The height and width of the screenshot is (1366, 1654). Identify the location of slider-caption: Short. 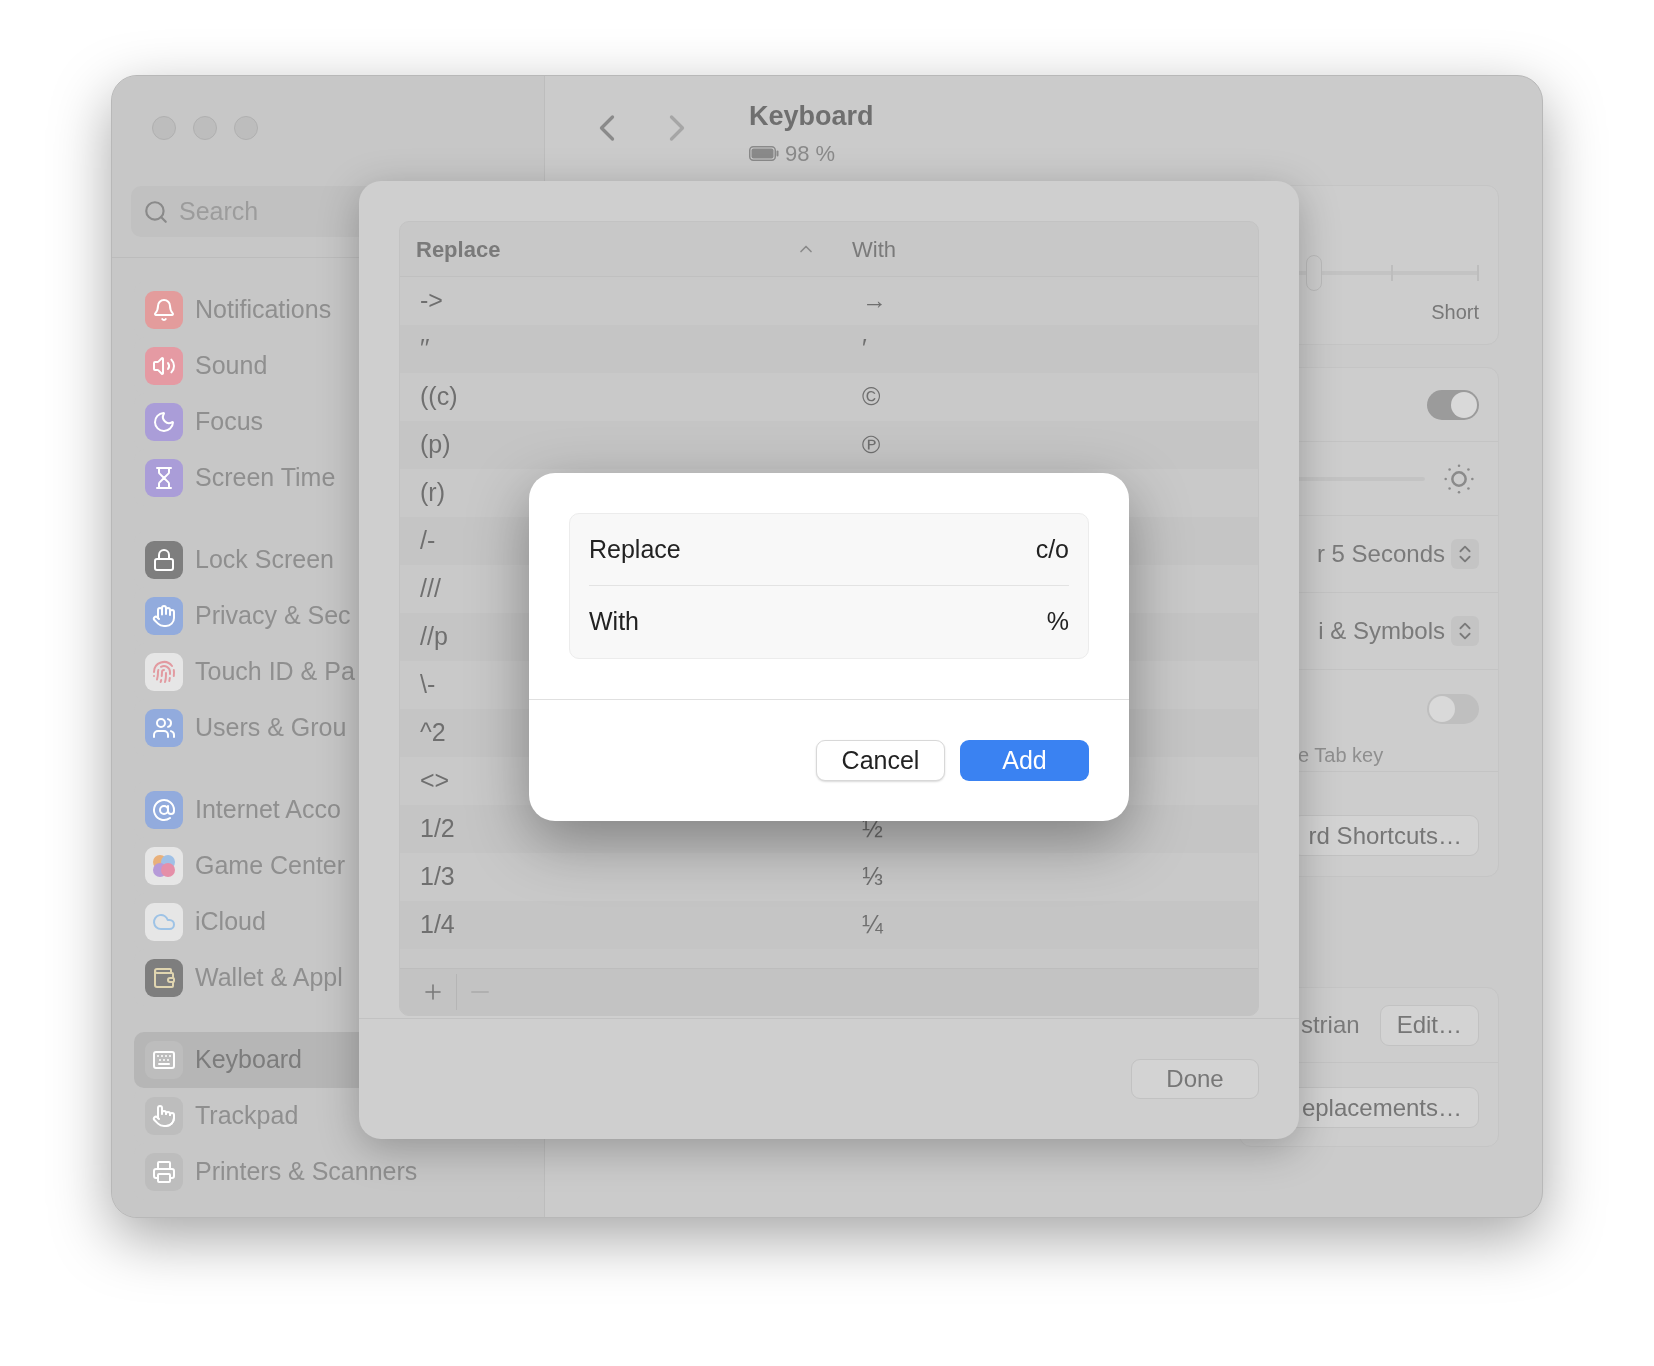
(1455, 312).